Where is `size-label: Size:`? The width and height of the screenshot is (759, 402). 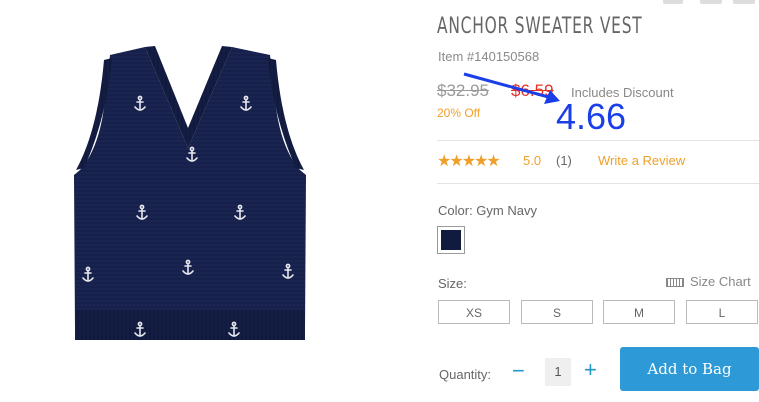
size-label: Size: is located at coordinates (452, 283).